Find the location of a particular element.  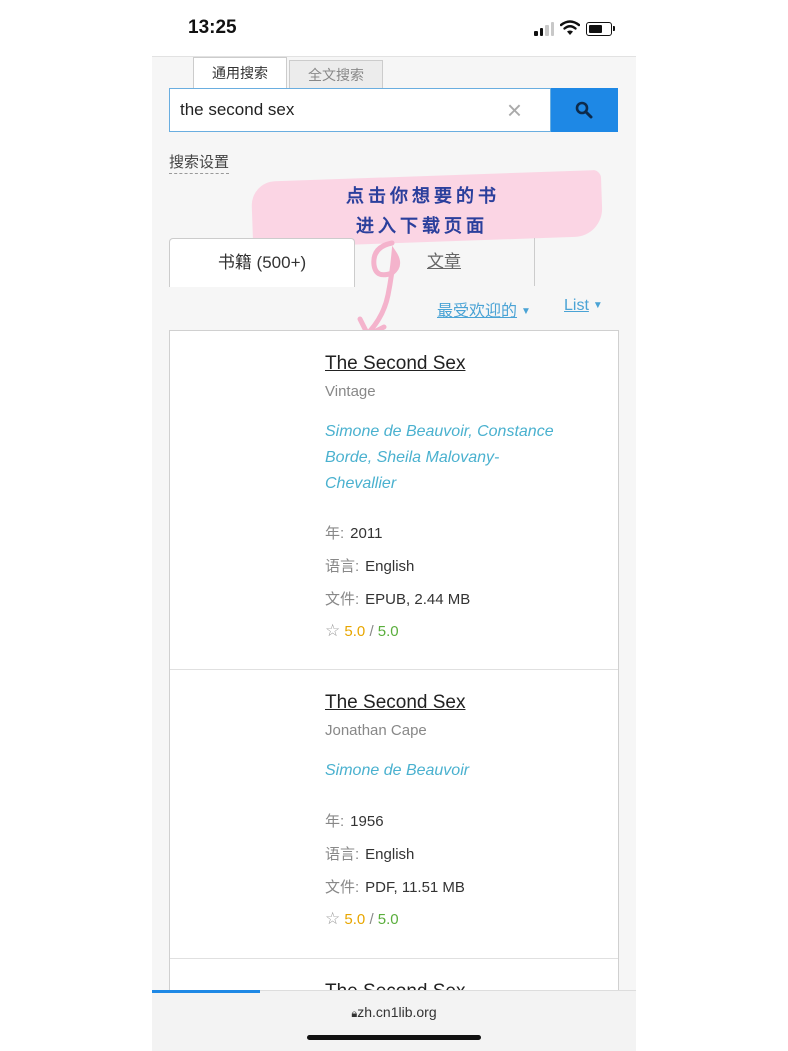

address-bar: 🔒︎zh.cn1lib.org is located at coordinates (394, 1012).